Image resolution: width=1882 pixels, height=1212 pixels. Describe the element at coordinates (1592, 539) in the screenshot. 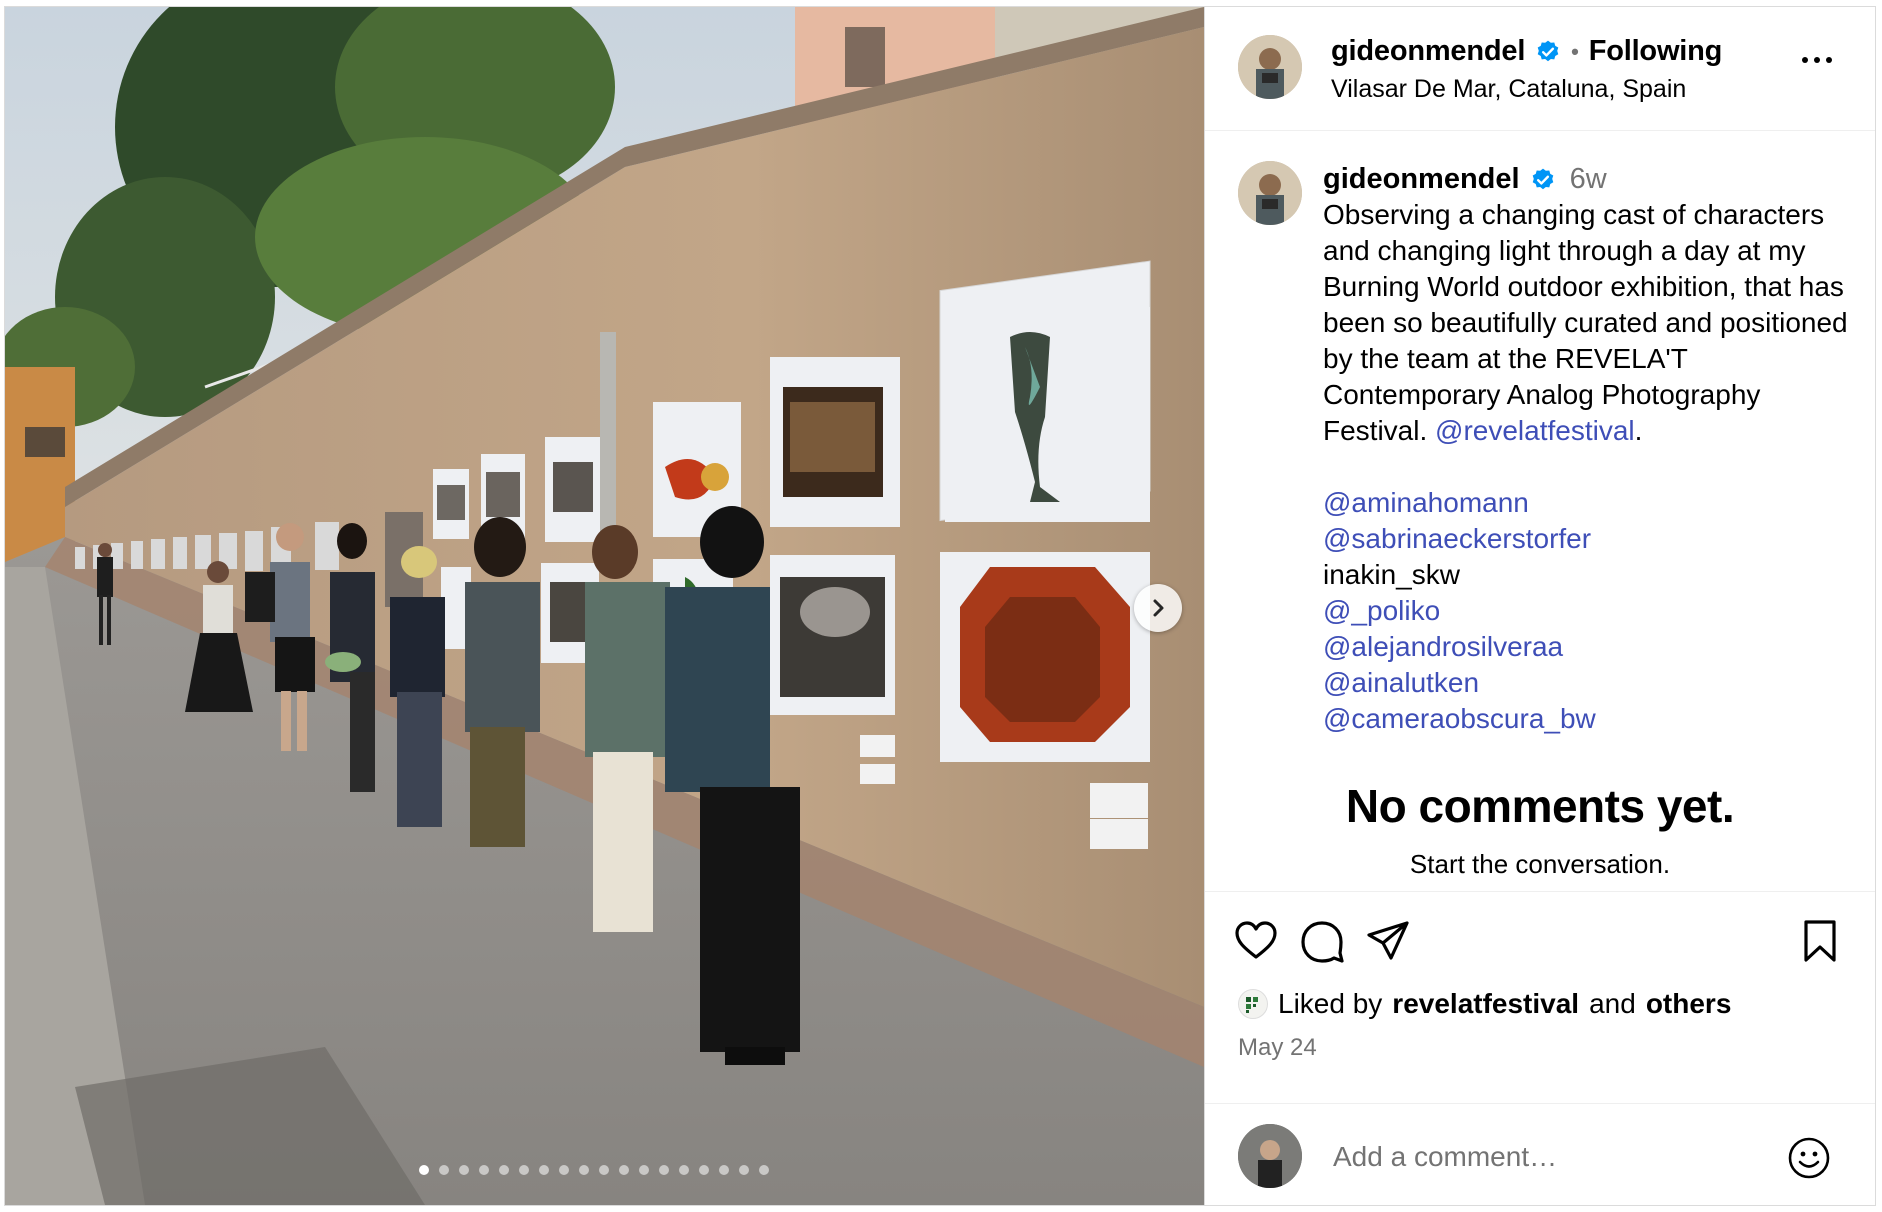

I see `mention-item: @sabrinaeckerstorfer` at that location.